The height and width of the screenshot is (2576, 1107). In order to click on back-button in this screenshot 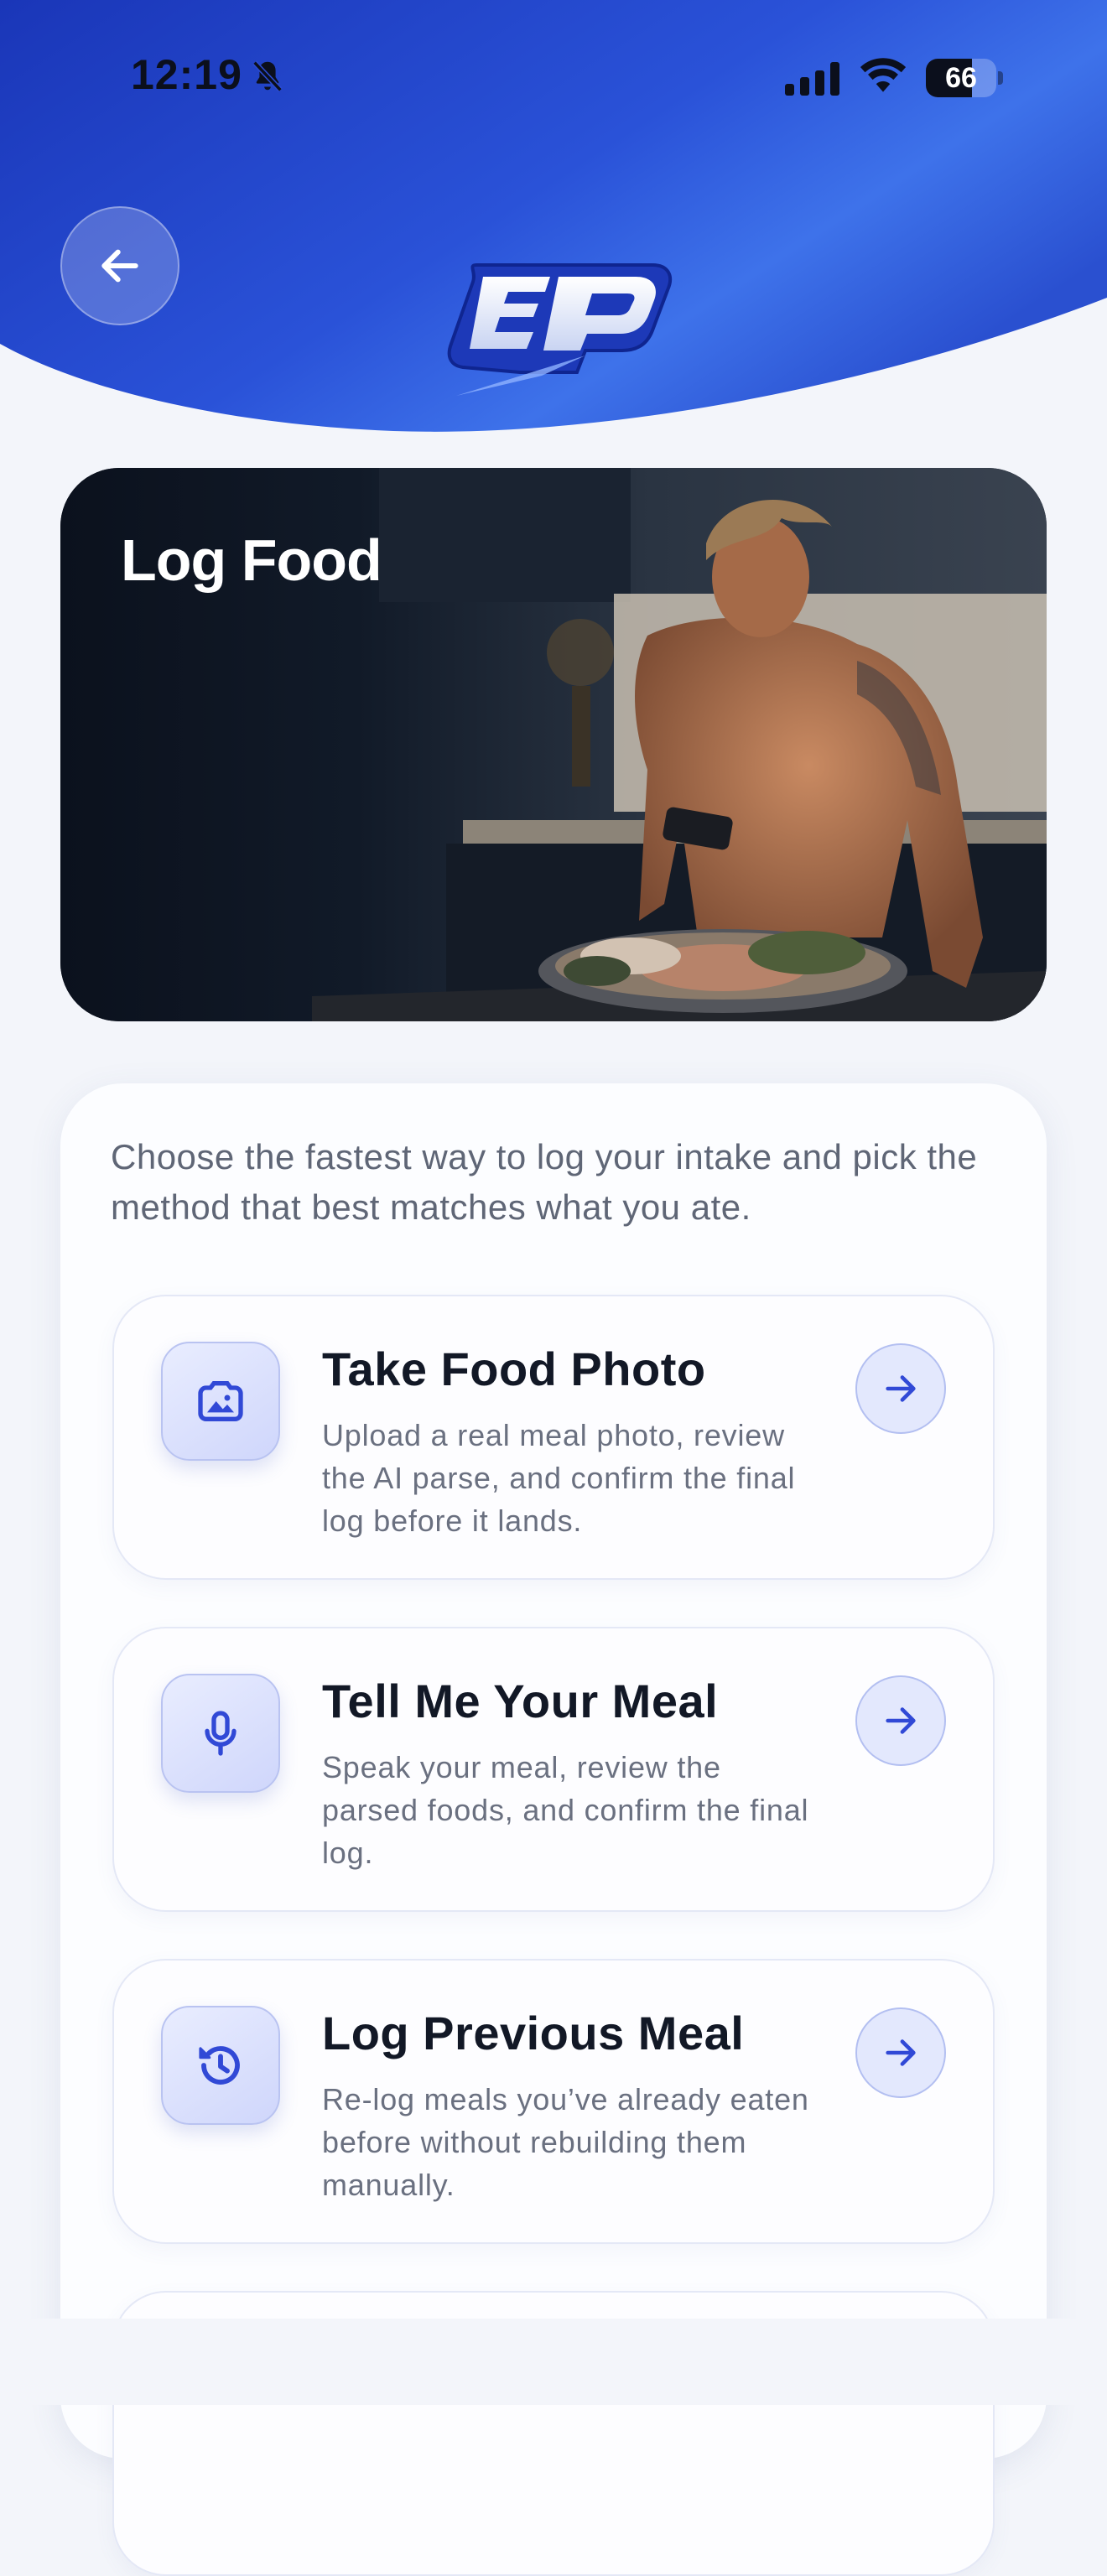, I will do `click(119, 265)`.